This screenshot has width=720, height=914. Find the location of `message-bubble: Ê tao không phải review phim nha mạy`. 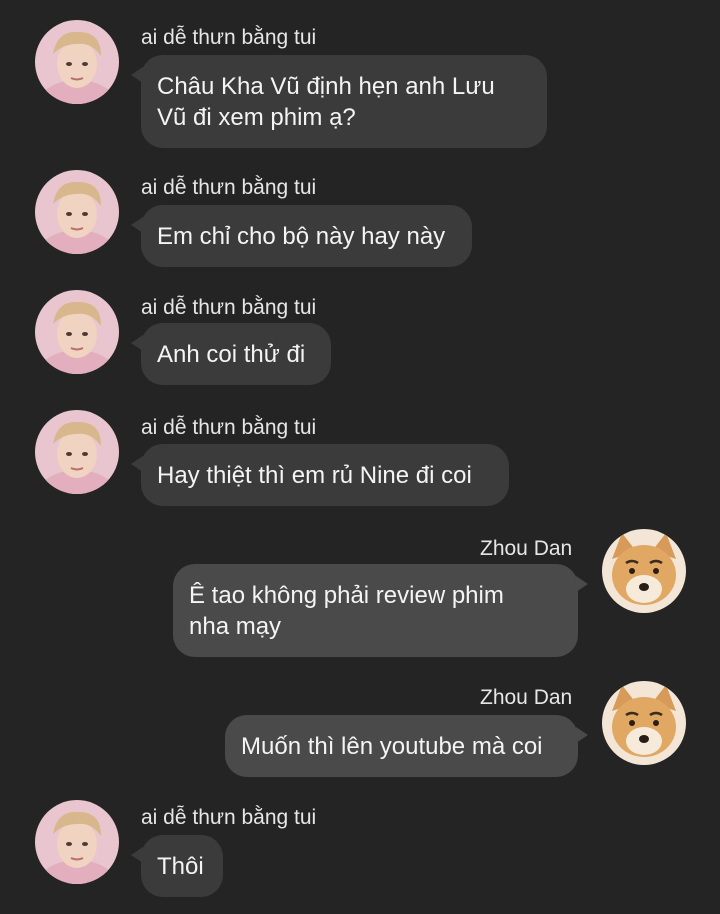

message-bubble: Ê tao không phải review phim nha mạy is located at coordinates (380, 610).